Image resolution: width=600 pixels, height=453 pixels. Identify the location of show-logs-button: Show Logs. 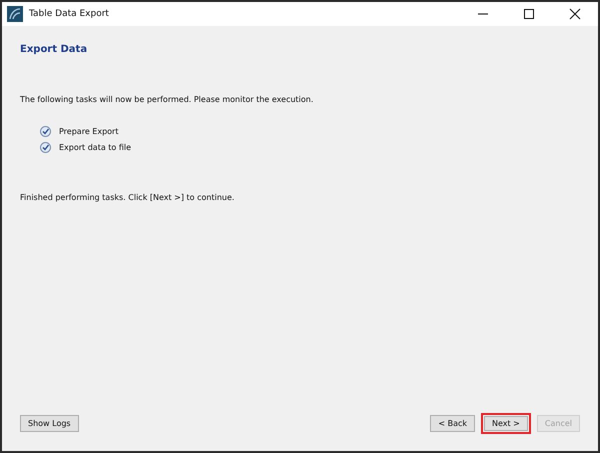
(49, 423).